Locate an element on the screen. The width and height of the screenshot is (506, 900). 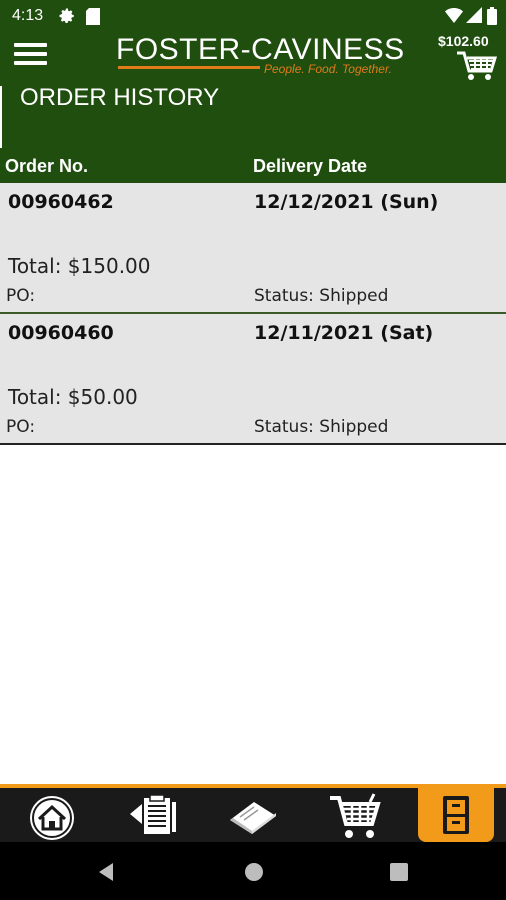
order-total: Total: $150.00 is located at coordinates (79, 266).